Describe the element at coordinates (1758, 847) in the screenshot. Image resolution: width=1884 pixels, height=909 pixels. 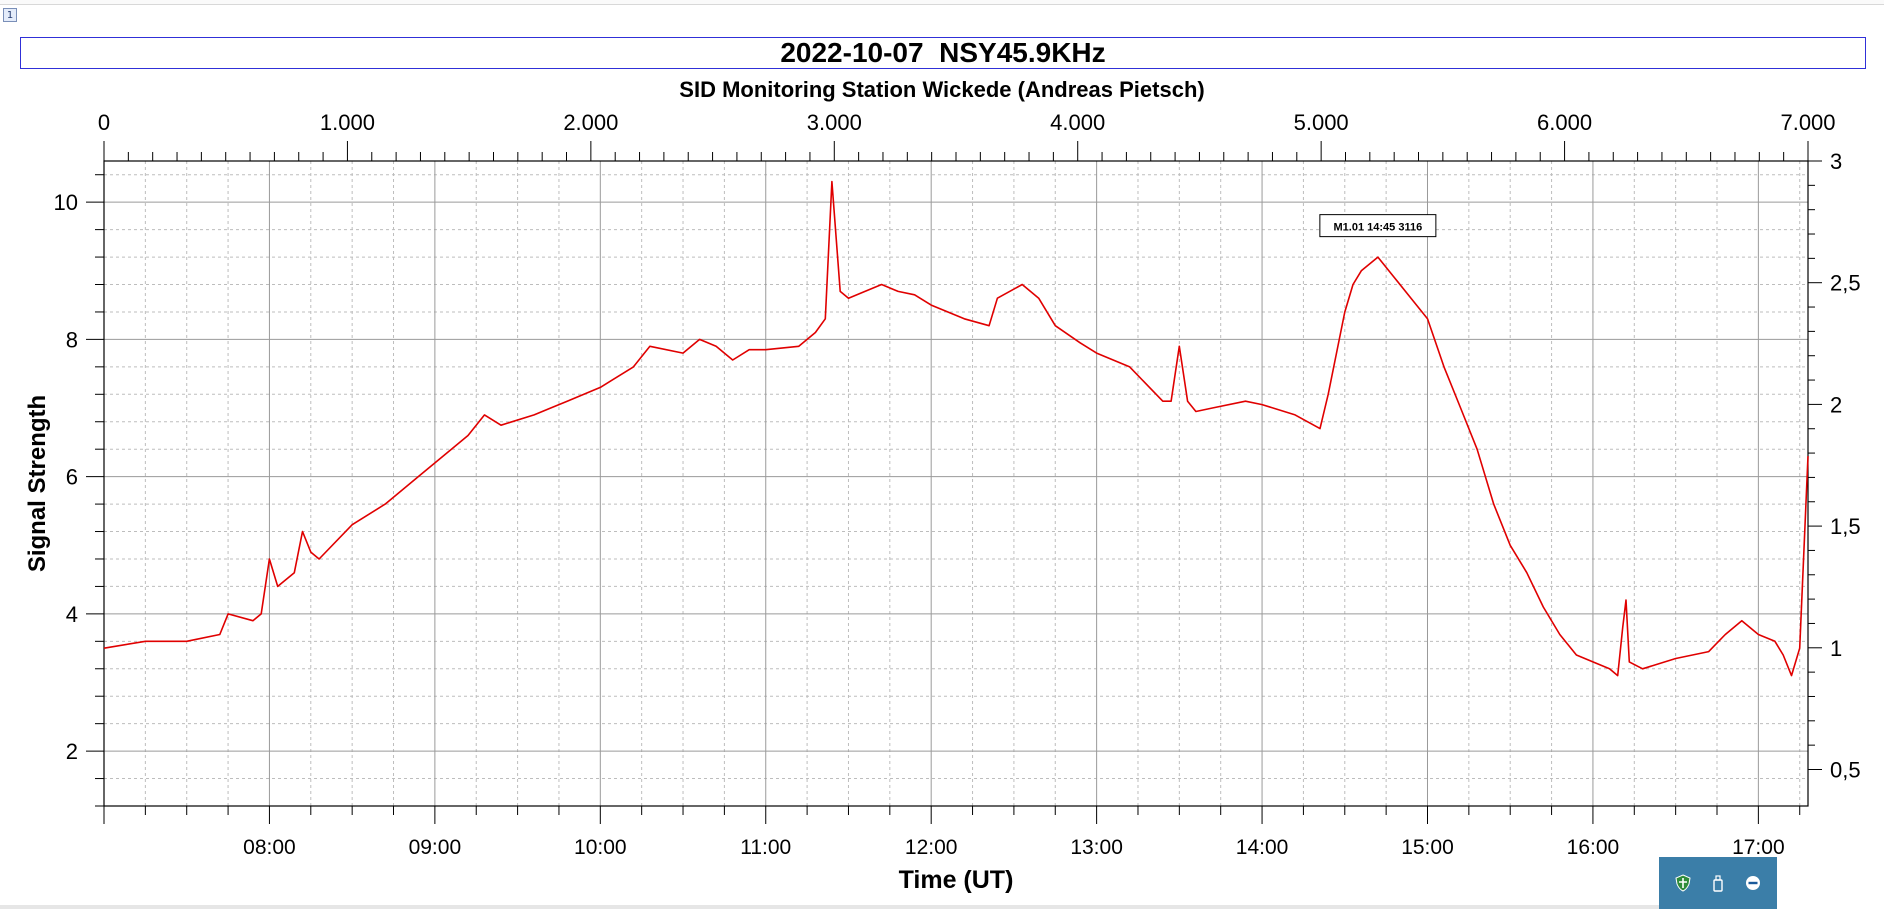
I see `x-tick-label: 17:00` at that location.